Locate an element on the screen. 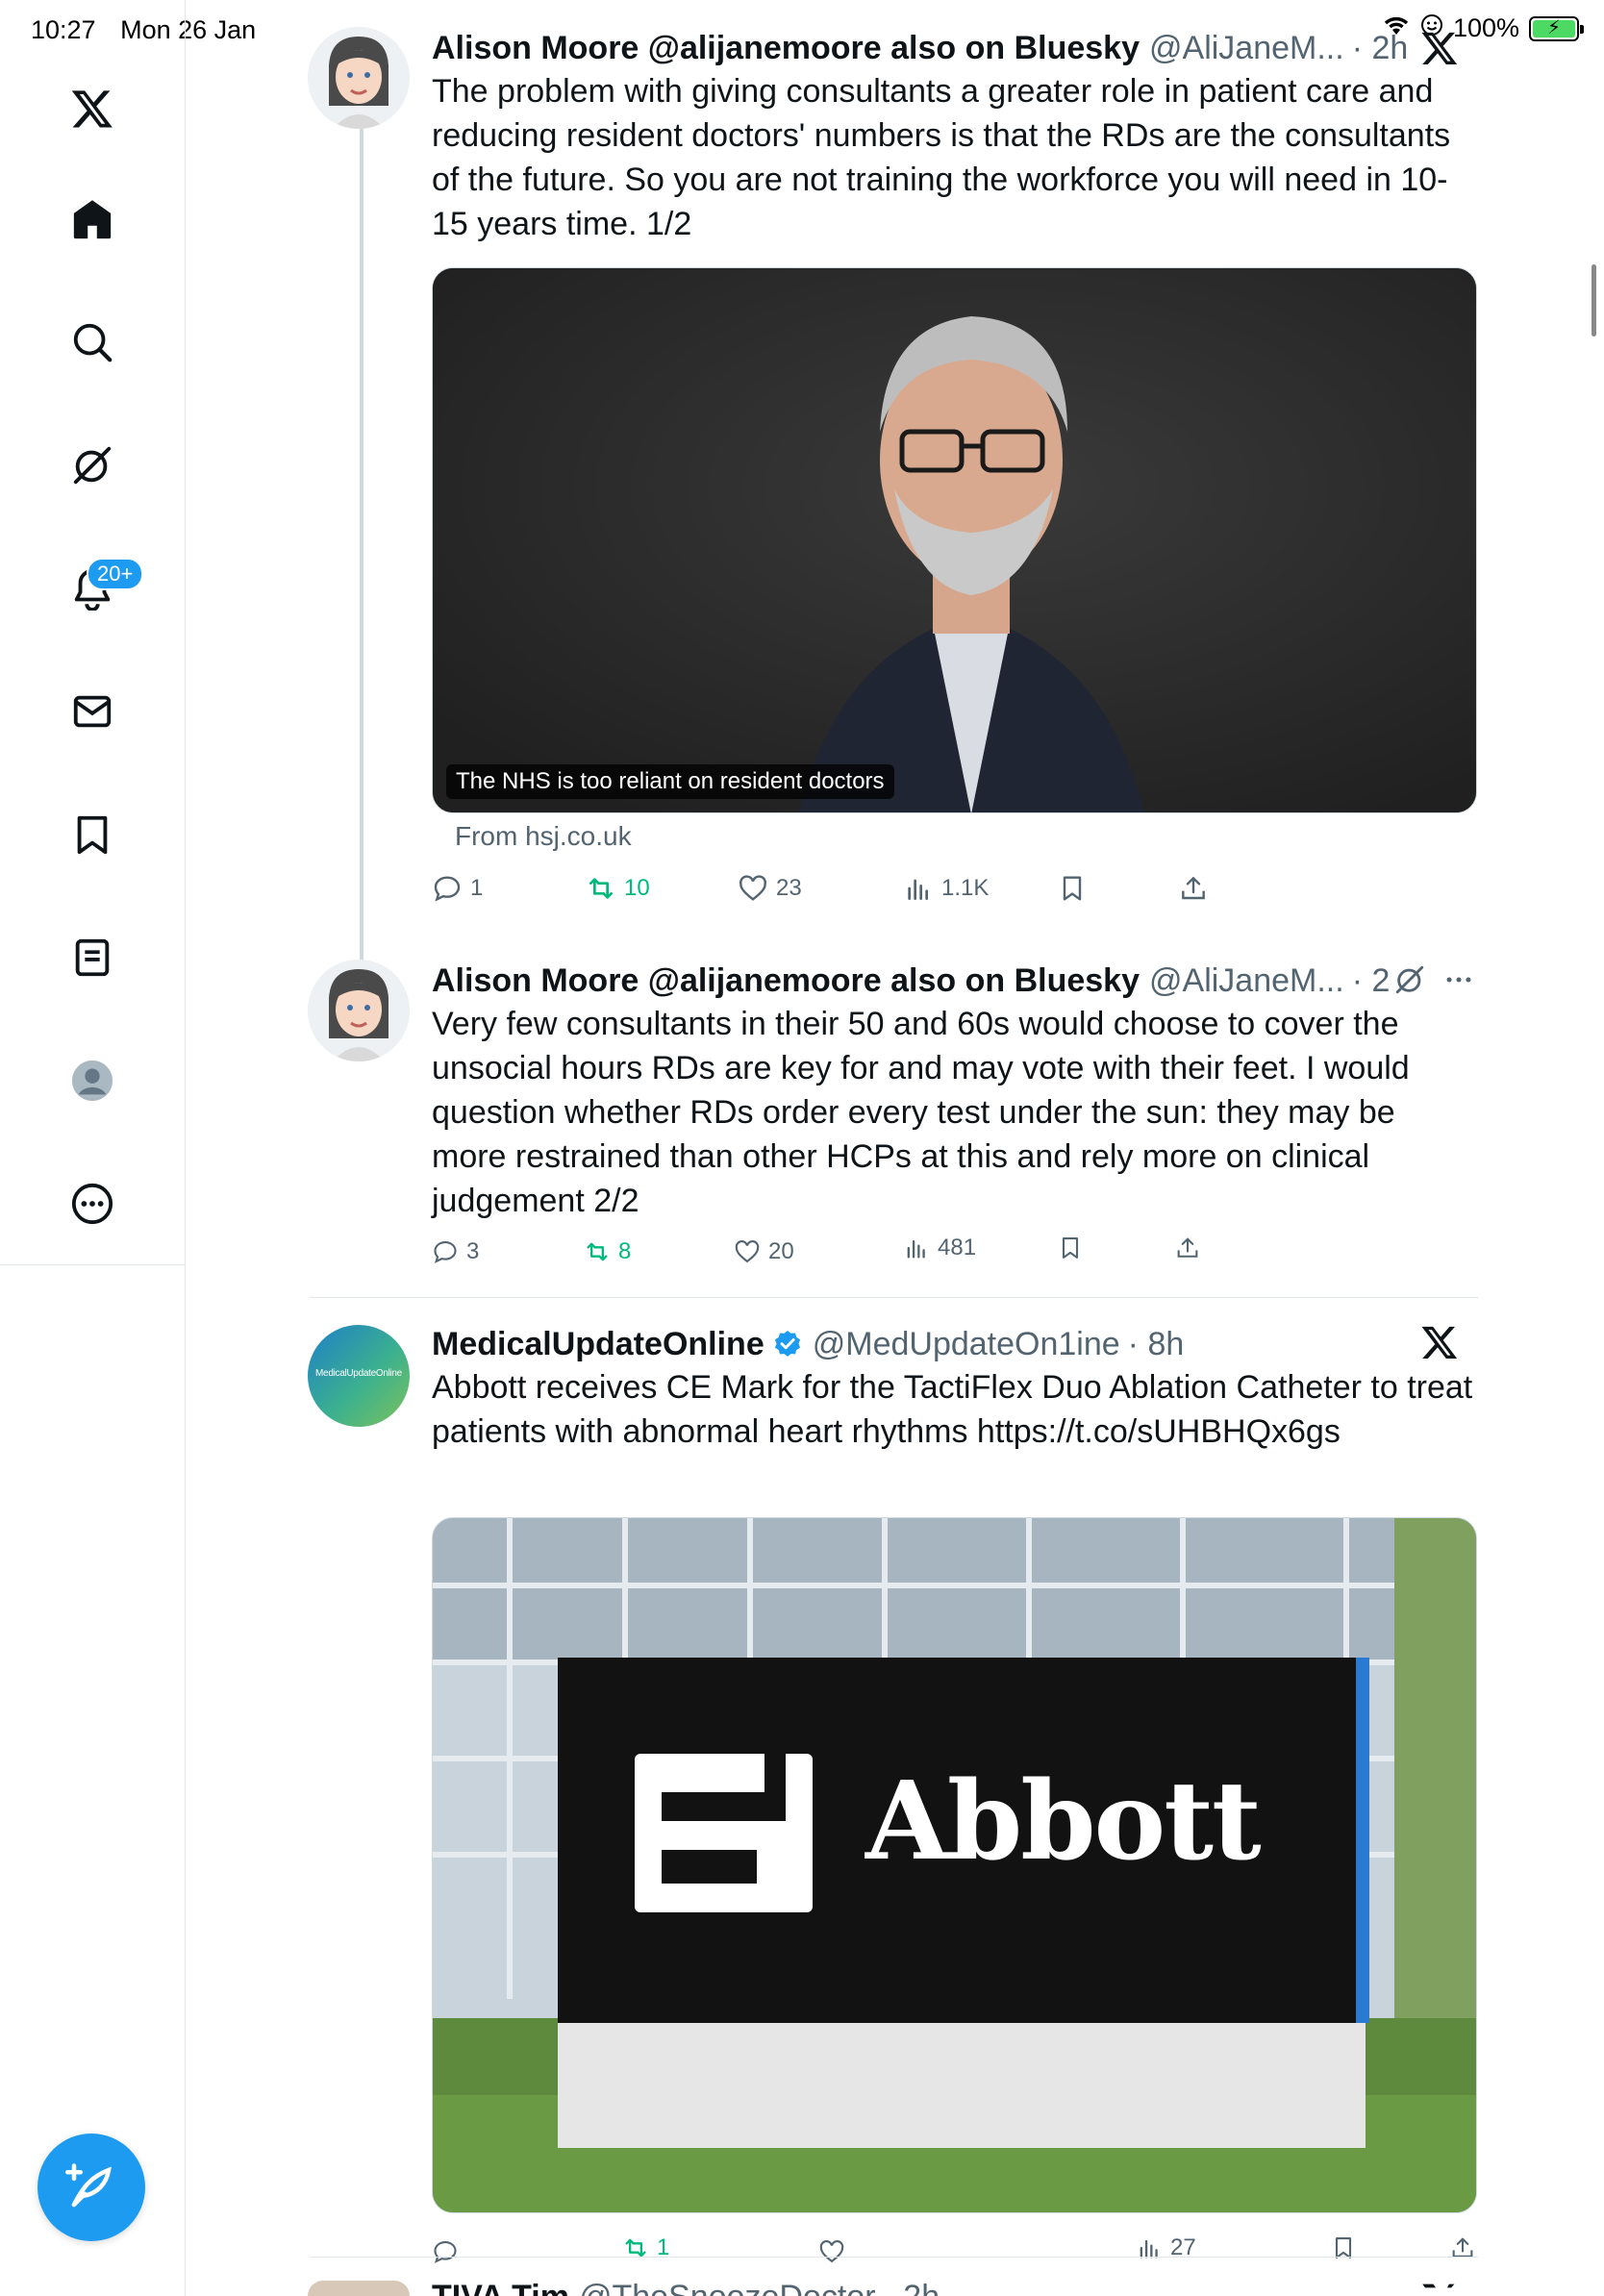 This screenshot has height=2296, width=1604. abbott-sign-text: Abbott is located at coordinates (1063, 1821).